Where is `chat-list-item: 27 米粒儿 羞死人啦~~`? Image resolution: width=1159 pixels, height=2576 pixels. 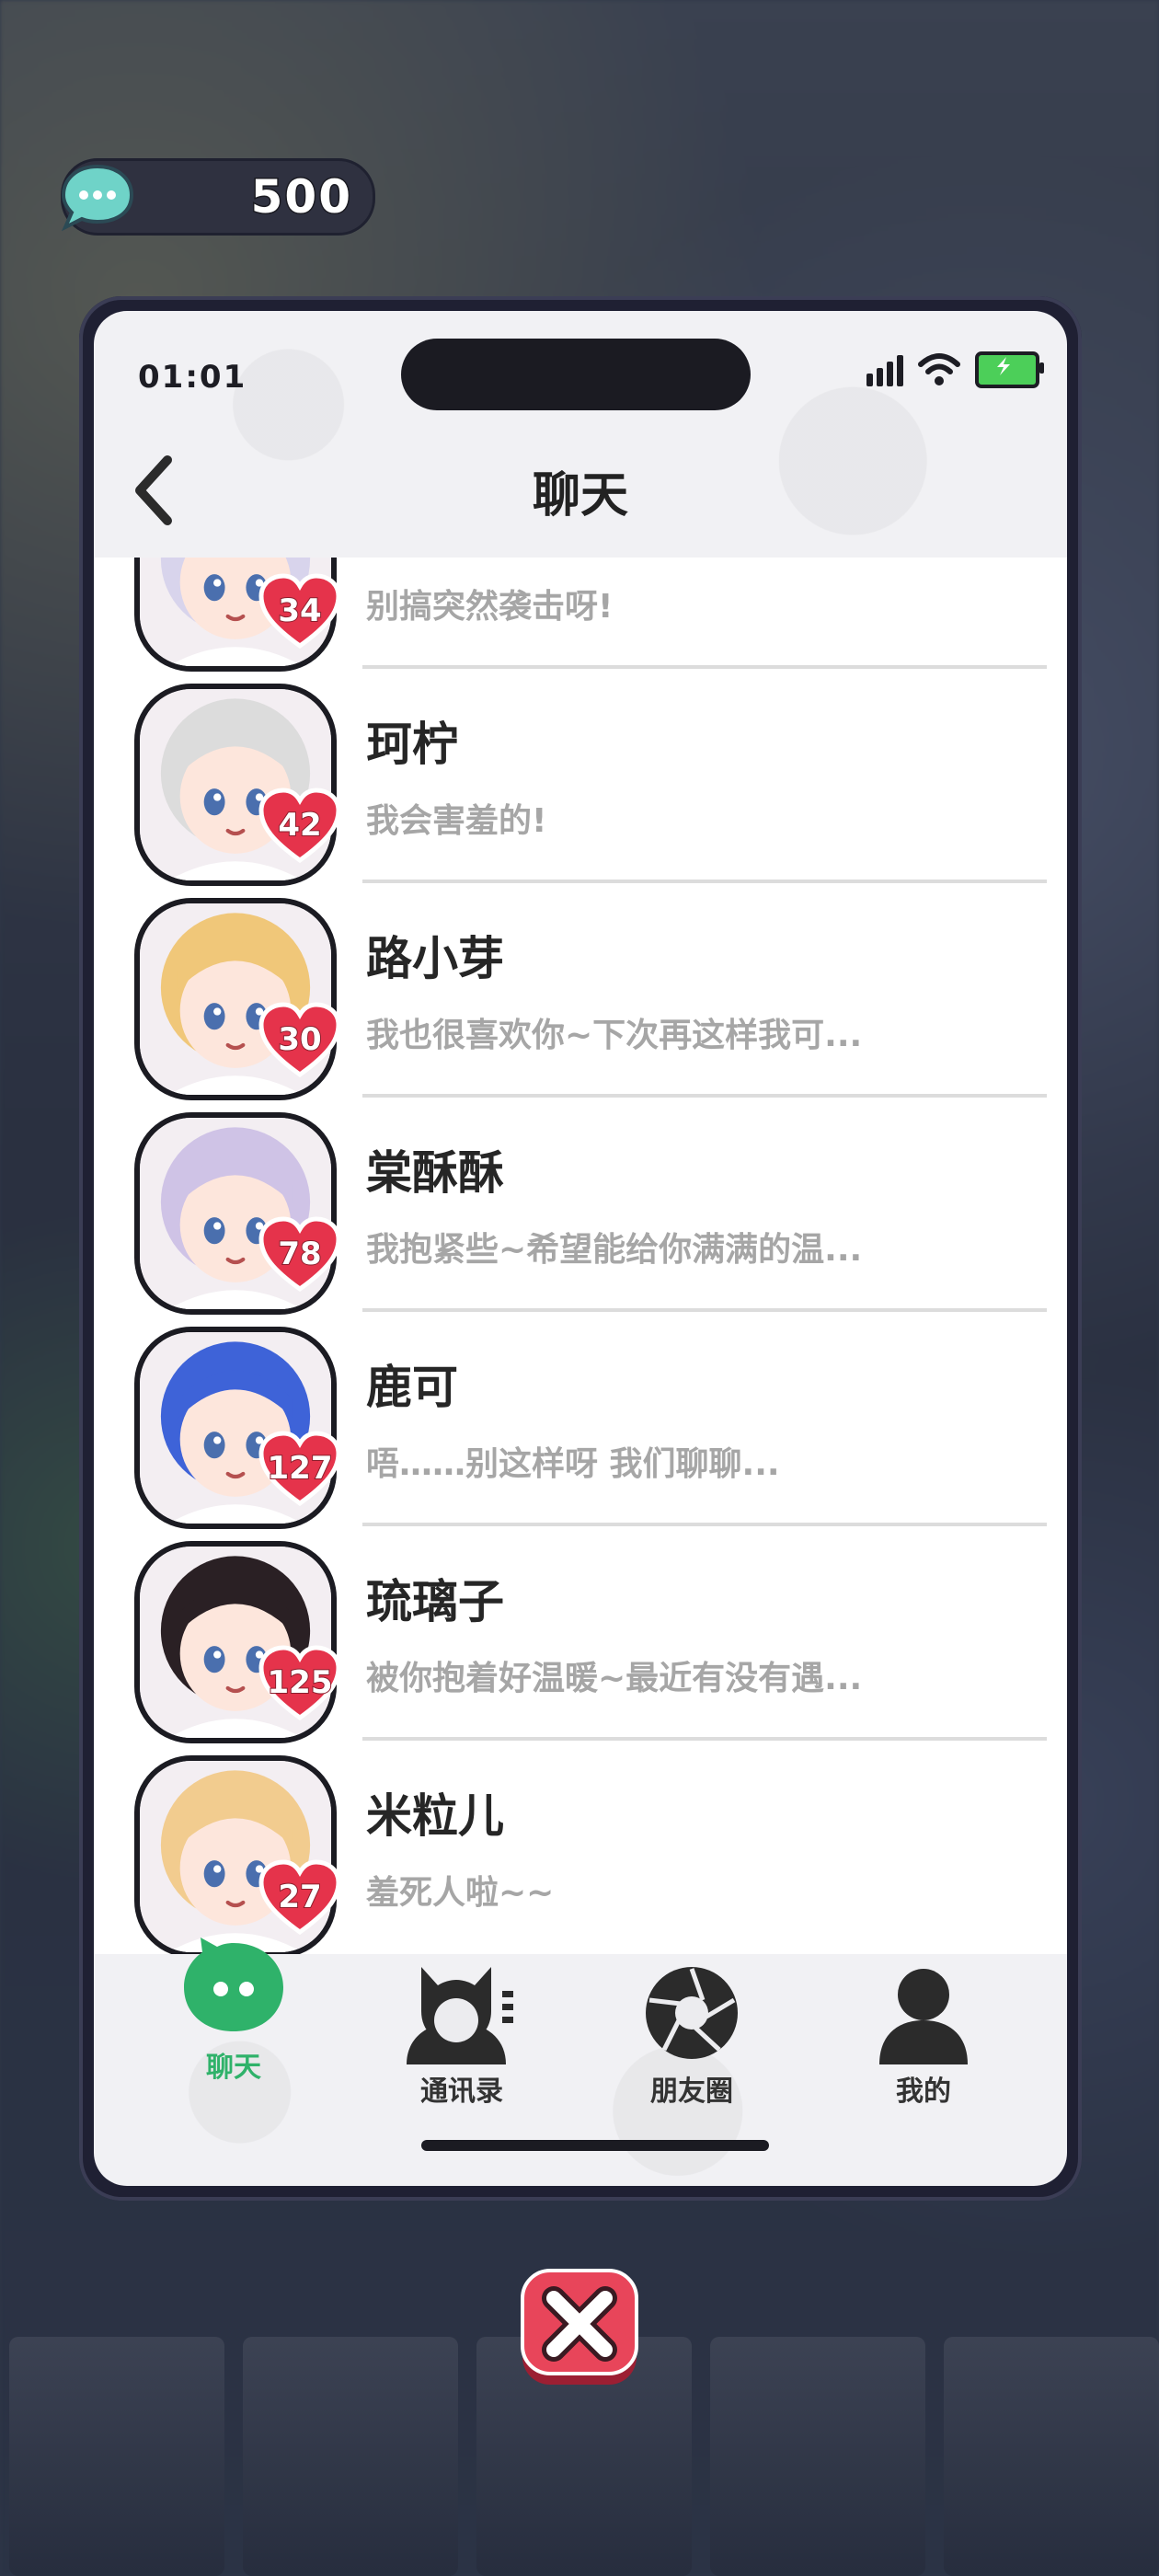 chat-list-item: 27 米粒儿 羞死人啦~~ is located at coordinates (580, 1847).